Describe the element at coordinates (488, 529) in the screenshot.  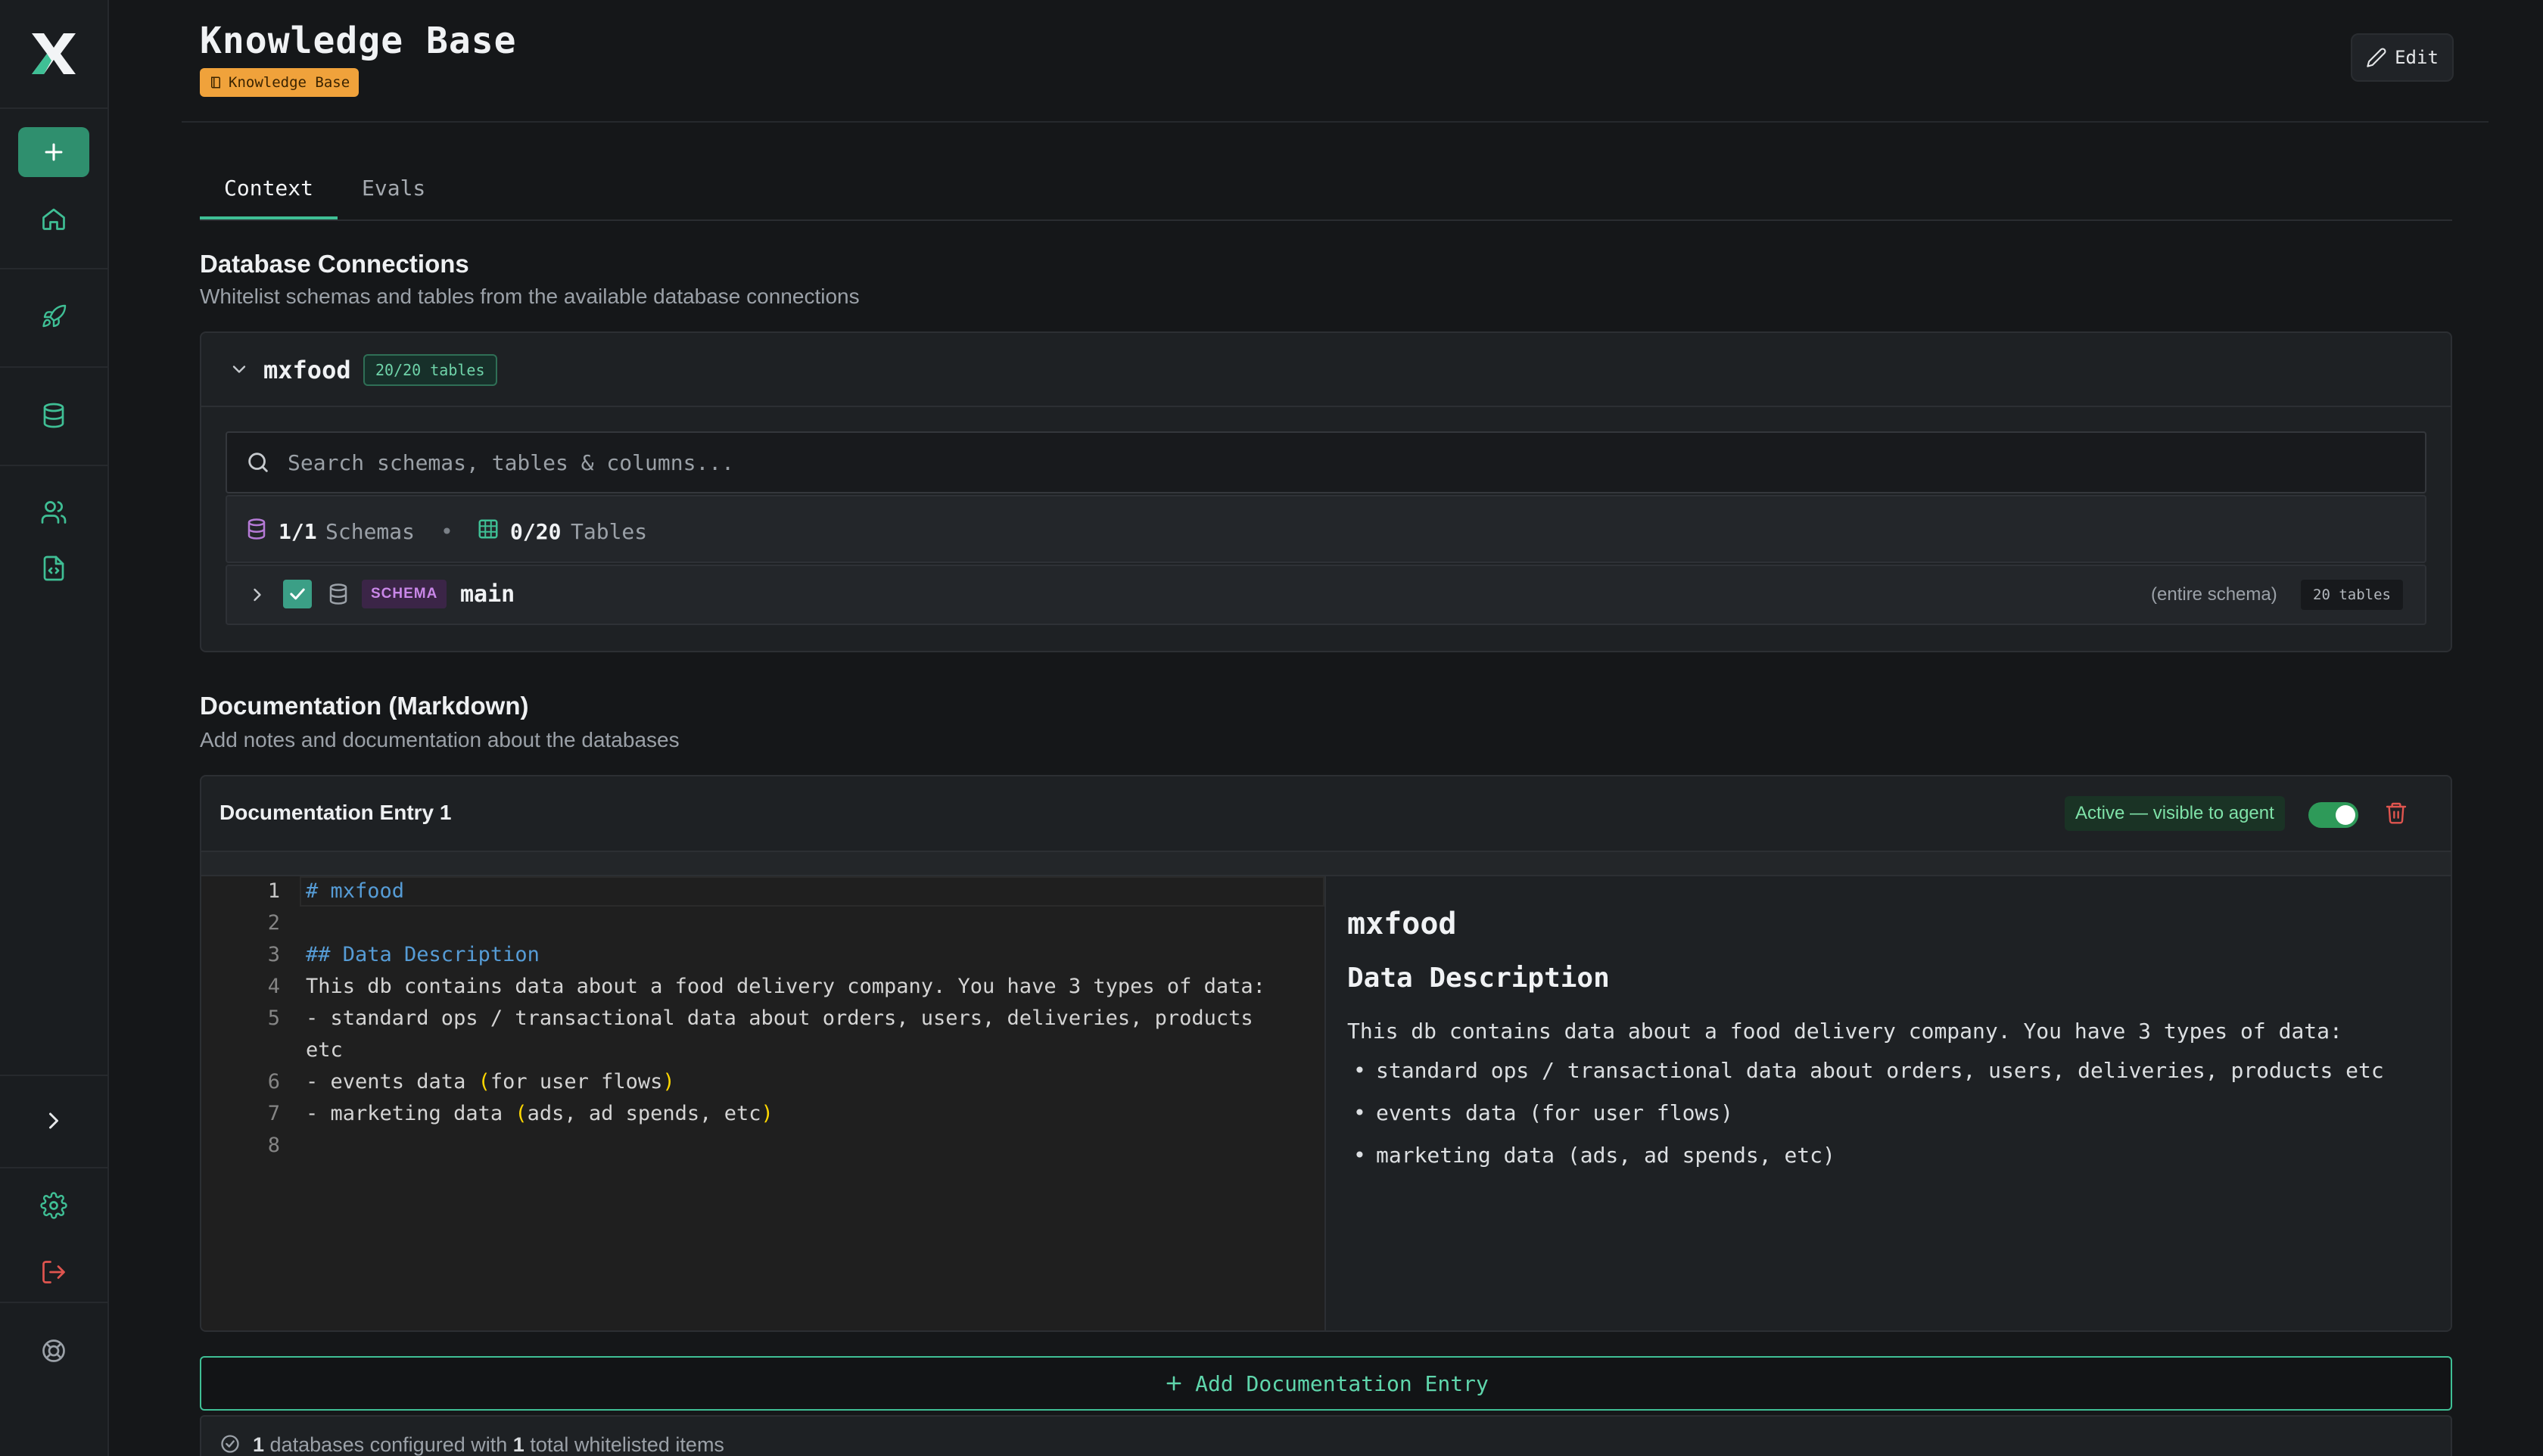
I see `table-icon` at that location.